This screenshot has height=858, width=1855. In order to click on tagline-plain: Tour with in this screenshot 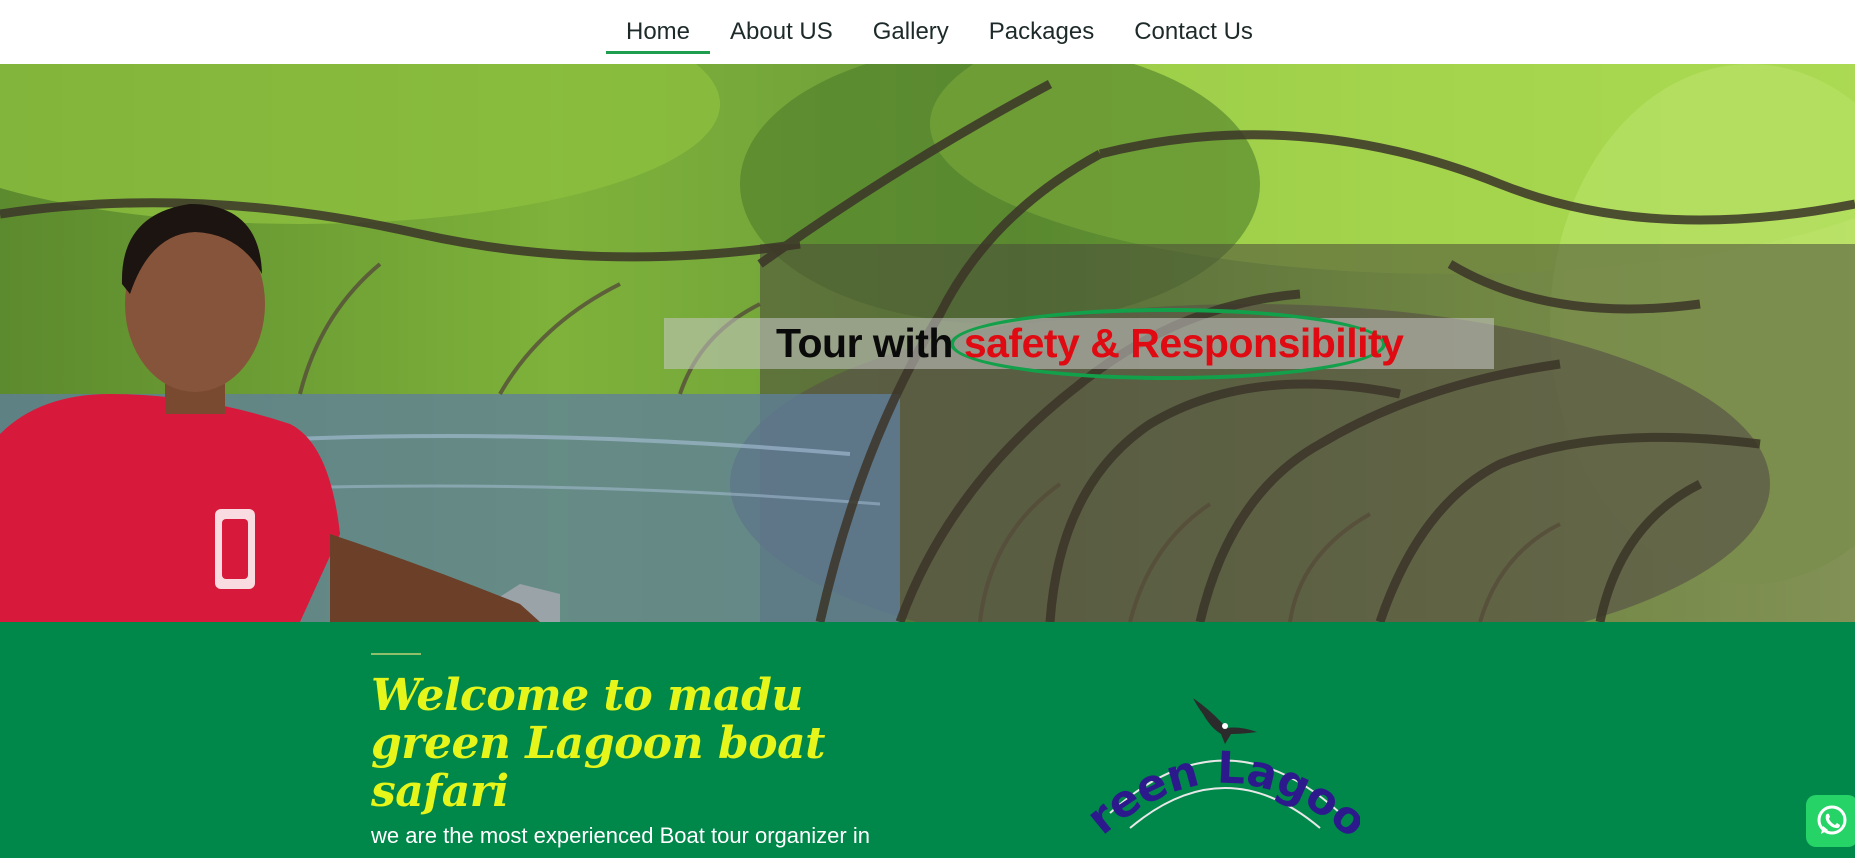, I will do `click(870, 343)`.